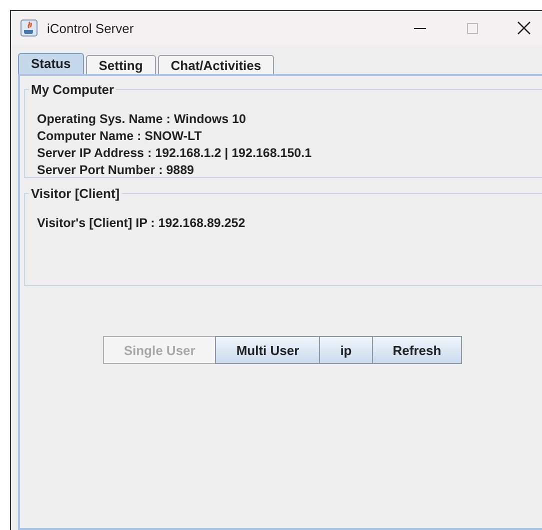  I want to click on group-title: My Computer, so click(73, 89).